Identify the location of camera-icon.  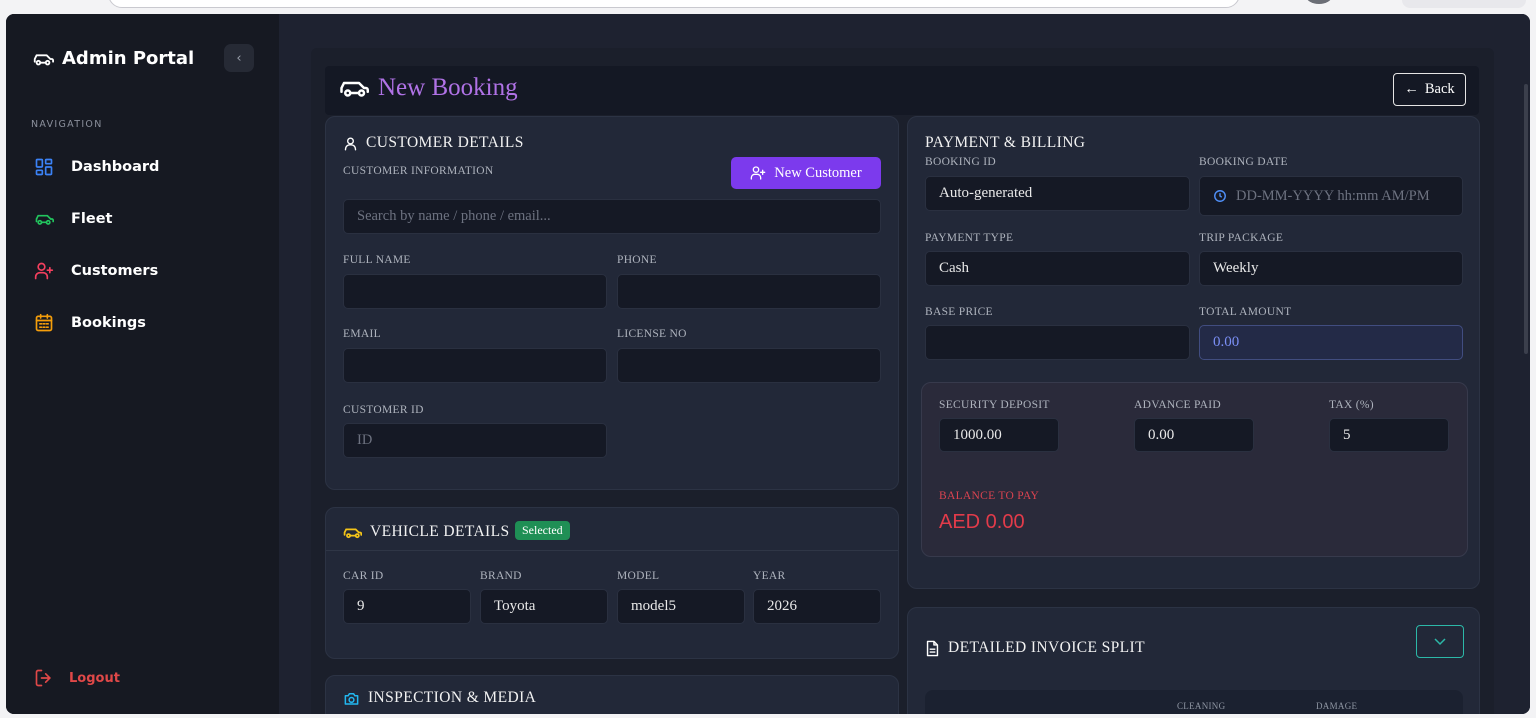
(351, 698).